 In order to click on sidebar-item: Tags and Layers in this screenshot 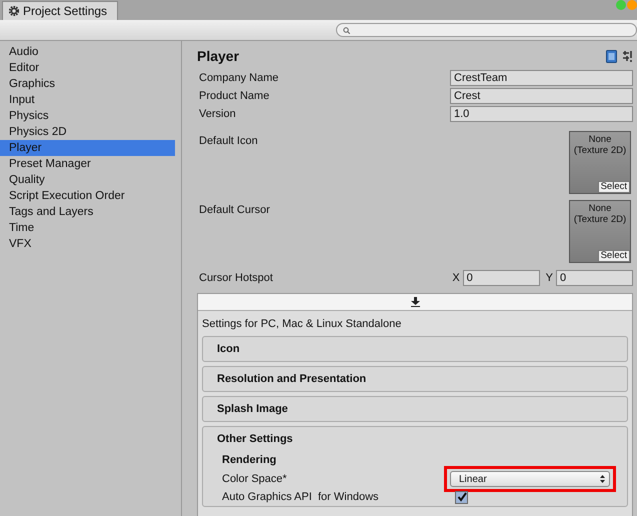, I will do `click(87, 212)`.